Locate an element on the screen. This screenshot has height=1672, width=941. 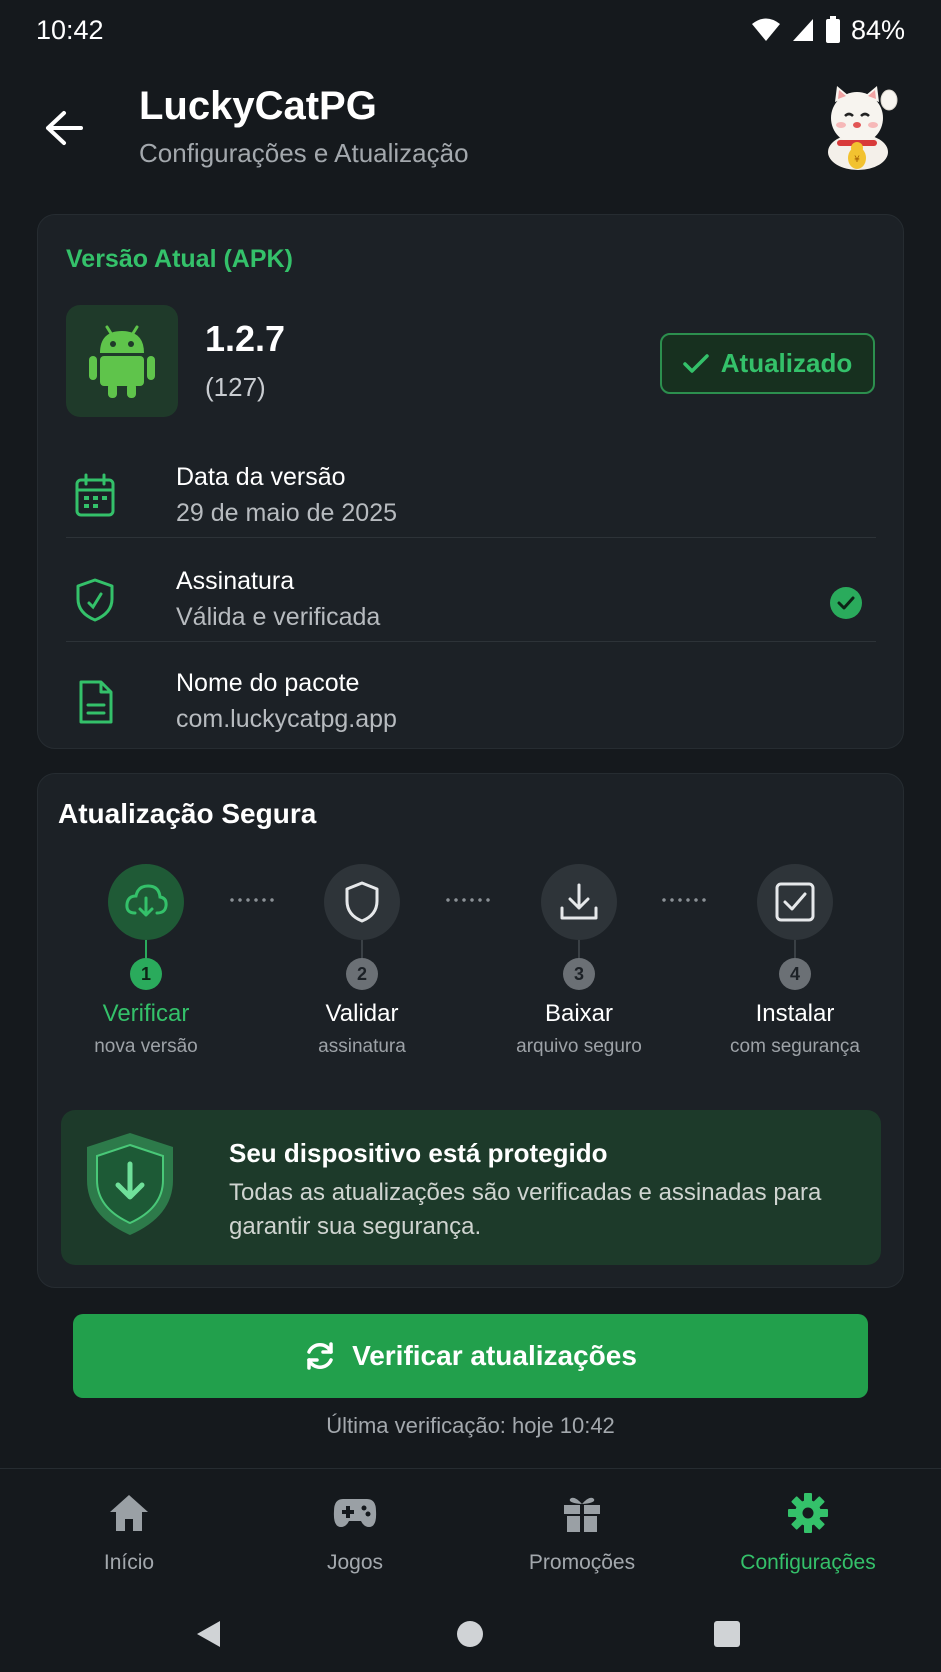
checkbox-icon is located at coordinates (795, 902).